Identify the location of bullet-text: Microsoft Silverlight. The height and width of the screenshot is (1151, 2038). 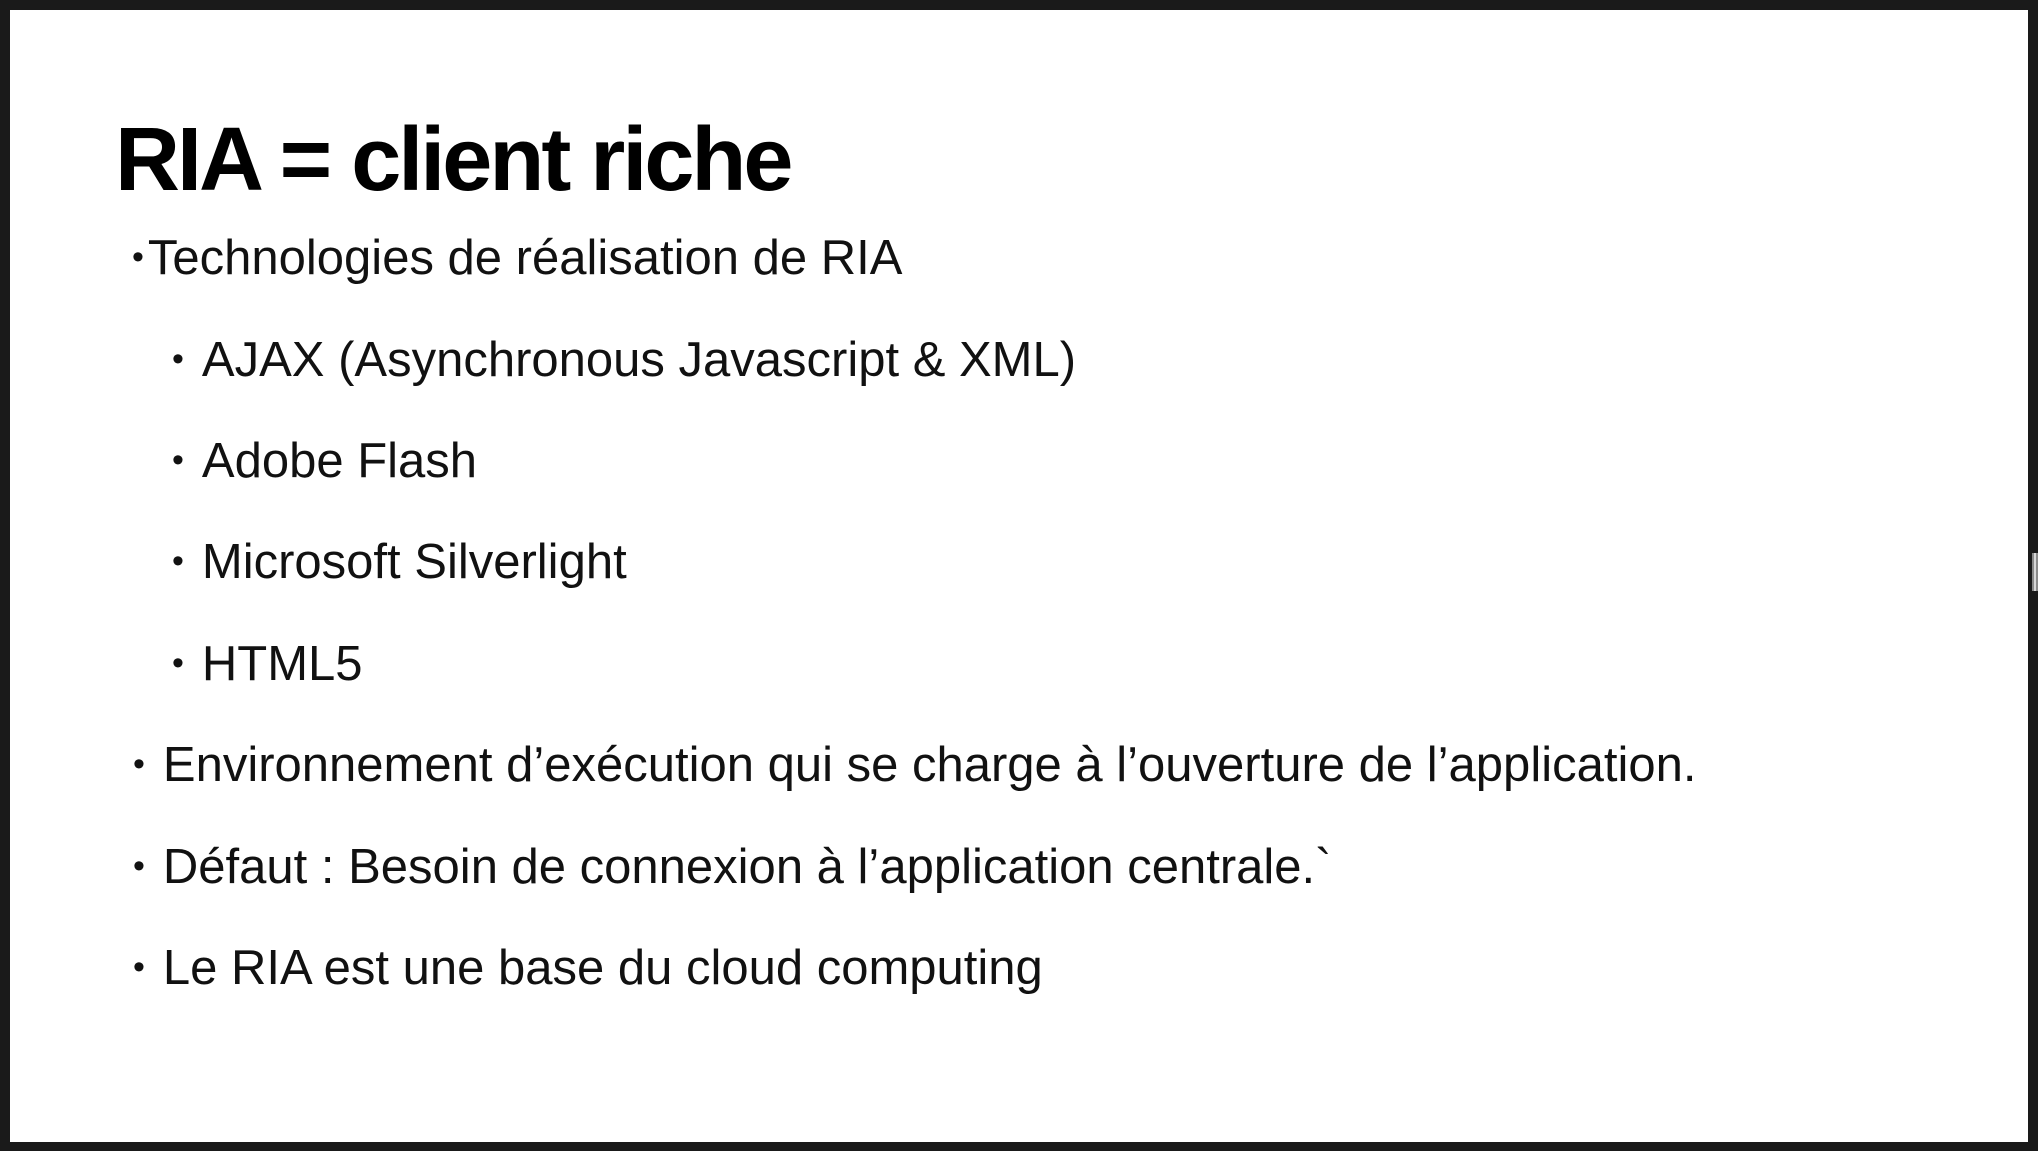
(414, 562).